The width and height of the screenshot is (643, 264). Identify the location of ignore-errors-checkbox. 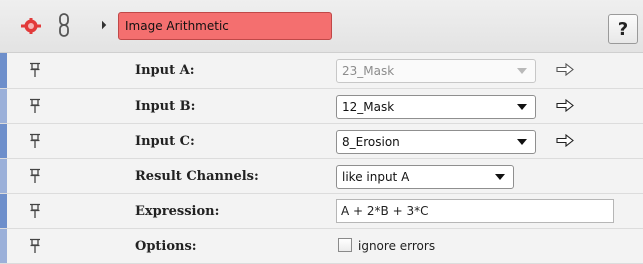
(345, 245).